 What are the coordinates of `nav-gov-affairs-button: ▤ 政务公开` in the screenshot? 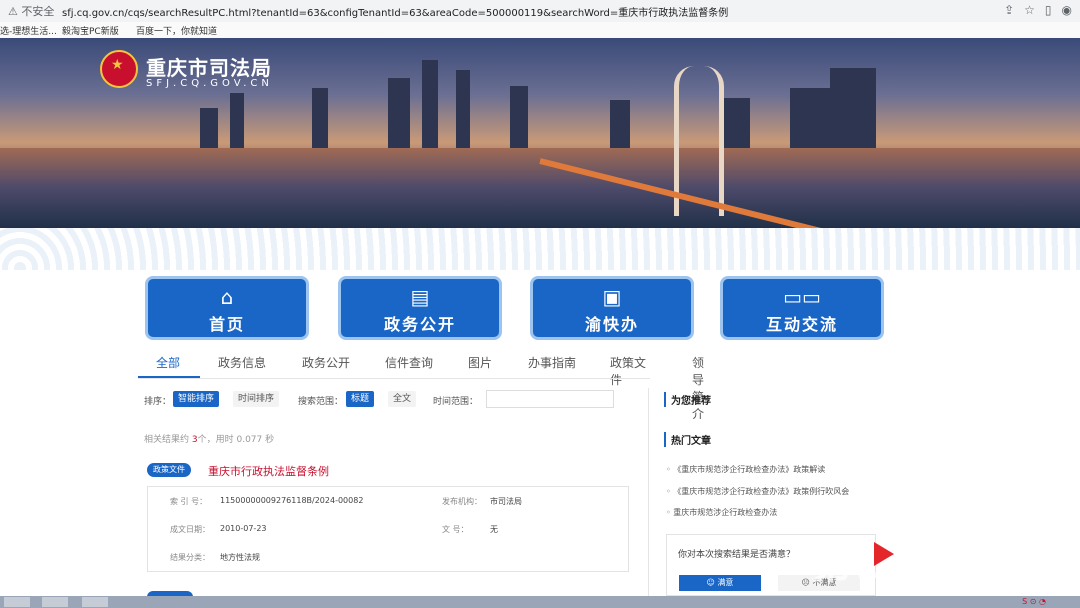 It's located at (420, 308).